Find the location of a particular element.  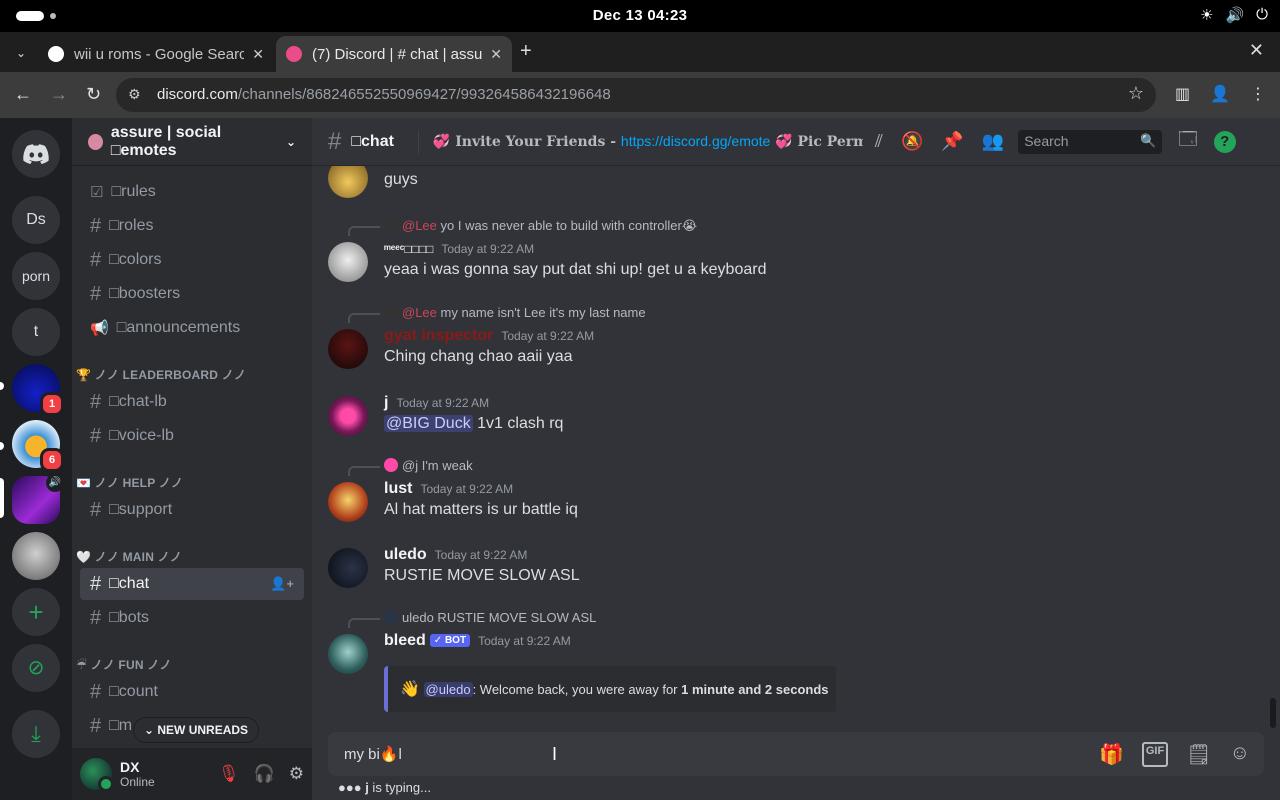

threads-icon: ⫽ is located at coordinates (879, 141).